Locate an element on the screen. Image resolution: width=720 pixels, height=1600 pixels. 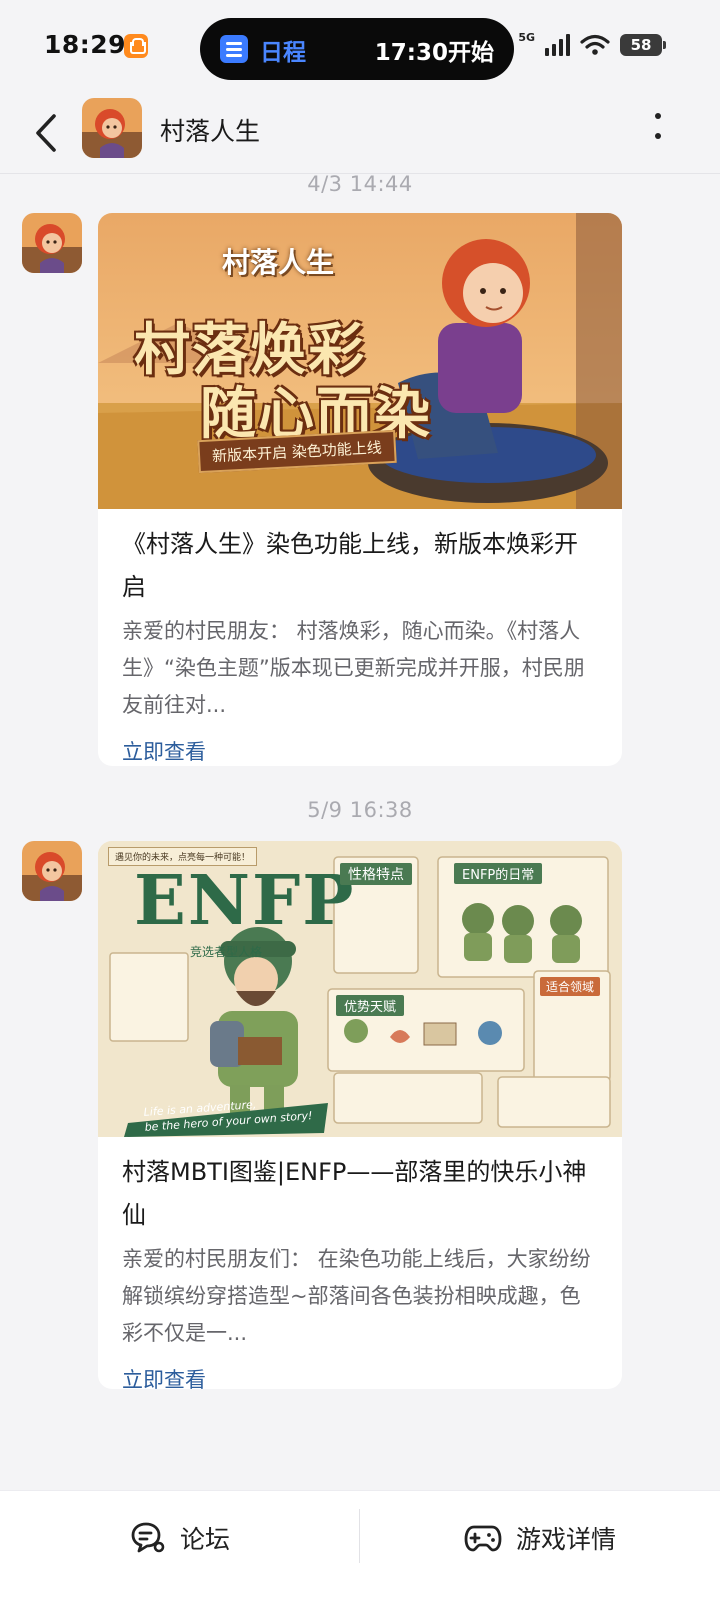
box-traits-title: 性格特点 is located at coordinates (376, 874).